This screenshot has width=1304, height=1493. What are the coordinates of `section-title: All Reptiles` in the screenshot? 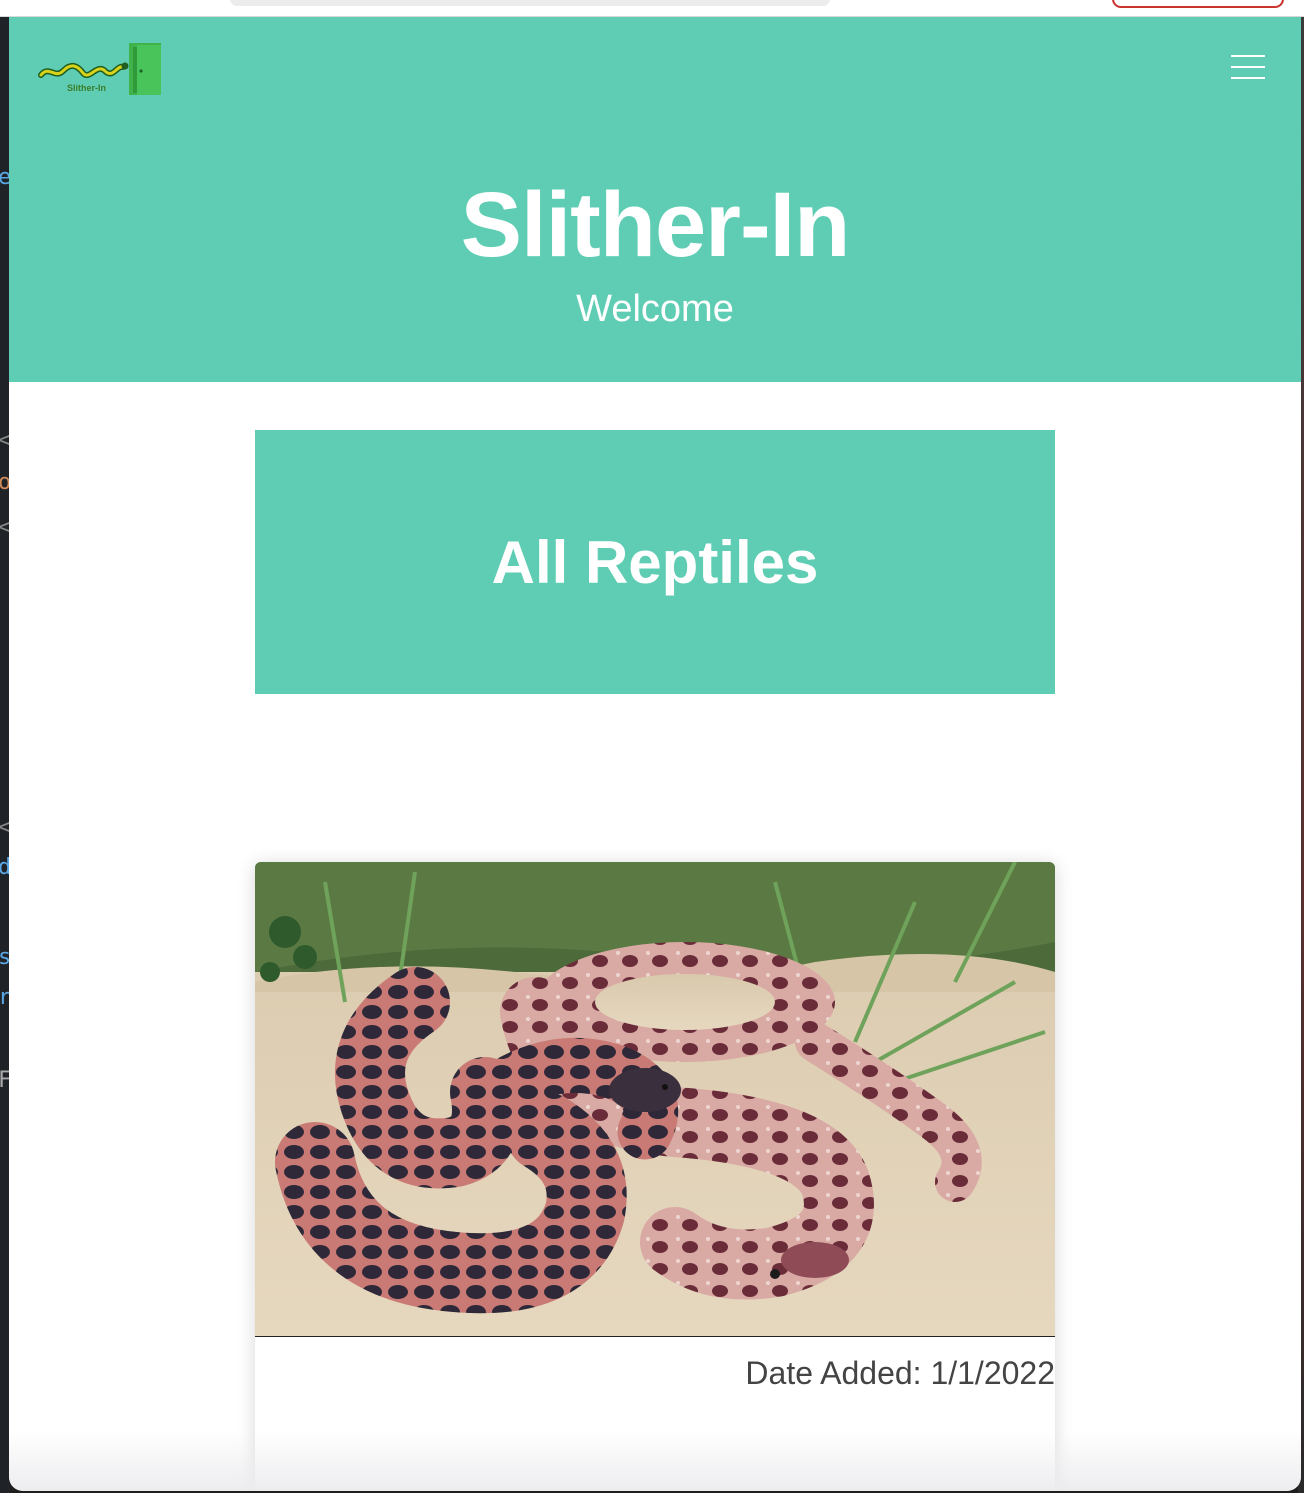 It's located at (655, 562).